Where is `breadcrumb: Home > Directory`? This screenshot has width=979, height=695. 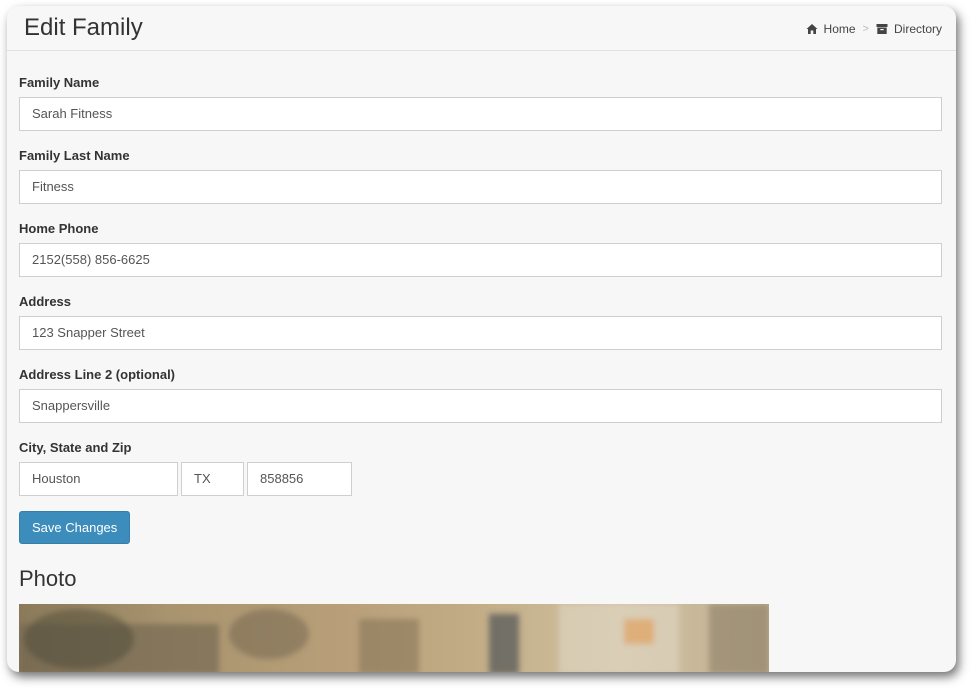
breadcrumb: Home > Directory is located at coordinates (874, 29).